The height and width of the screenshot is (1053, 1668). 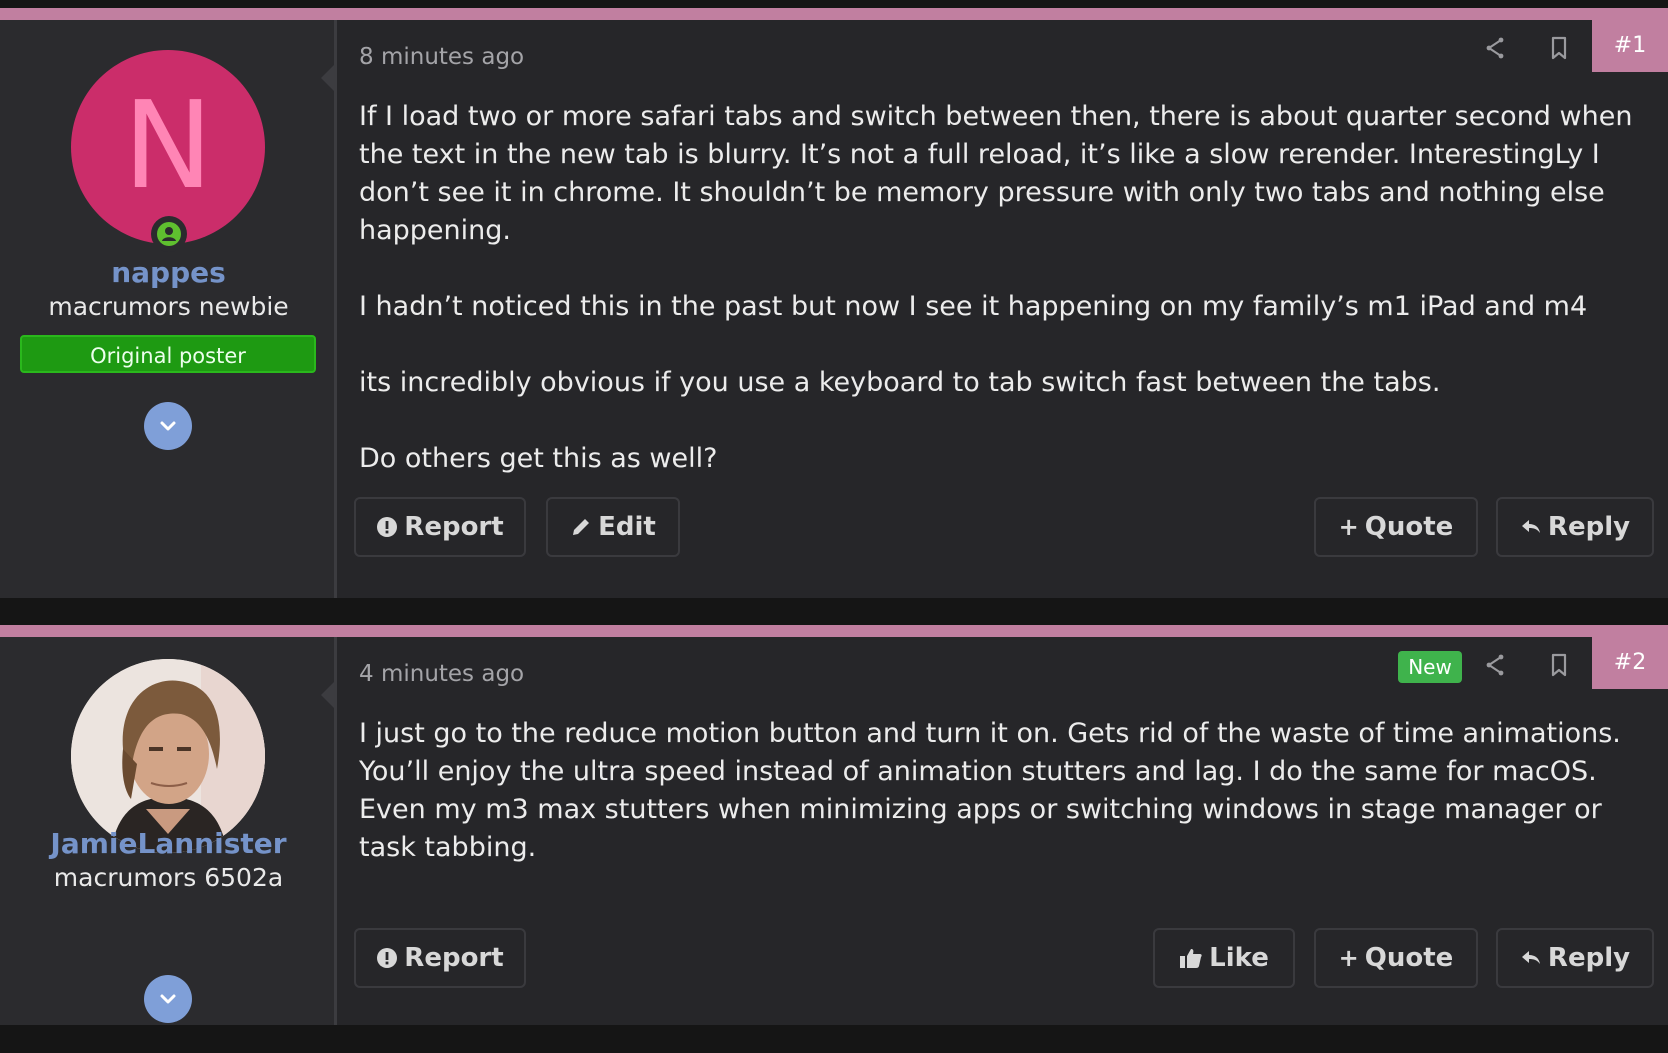 I want to click on pencil-icon, so click(x=581, y=527).